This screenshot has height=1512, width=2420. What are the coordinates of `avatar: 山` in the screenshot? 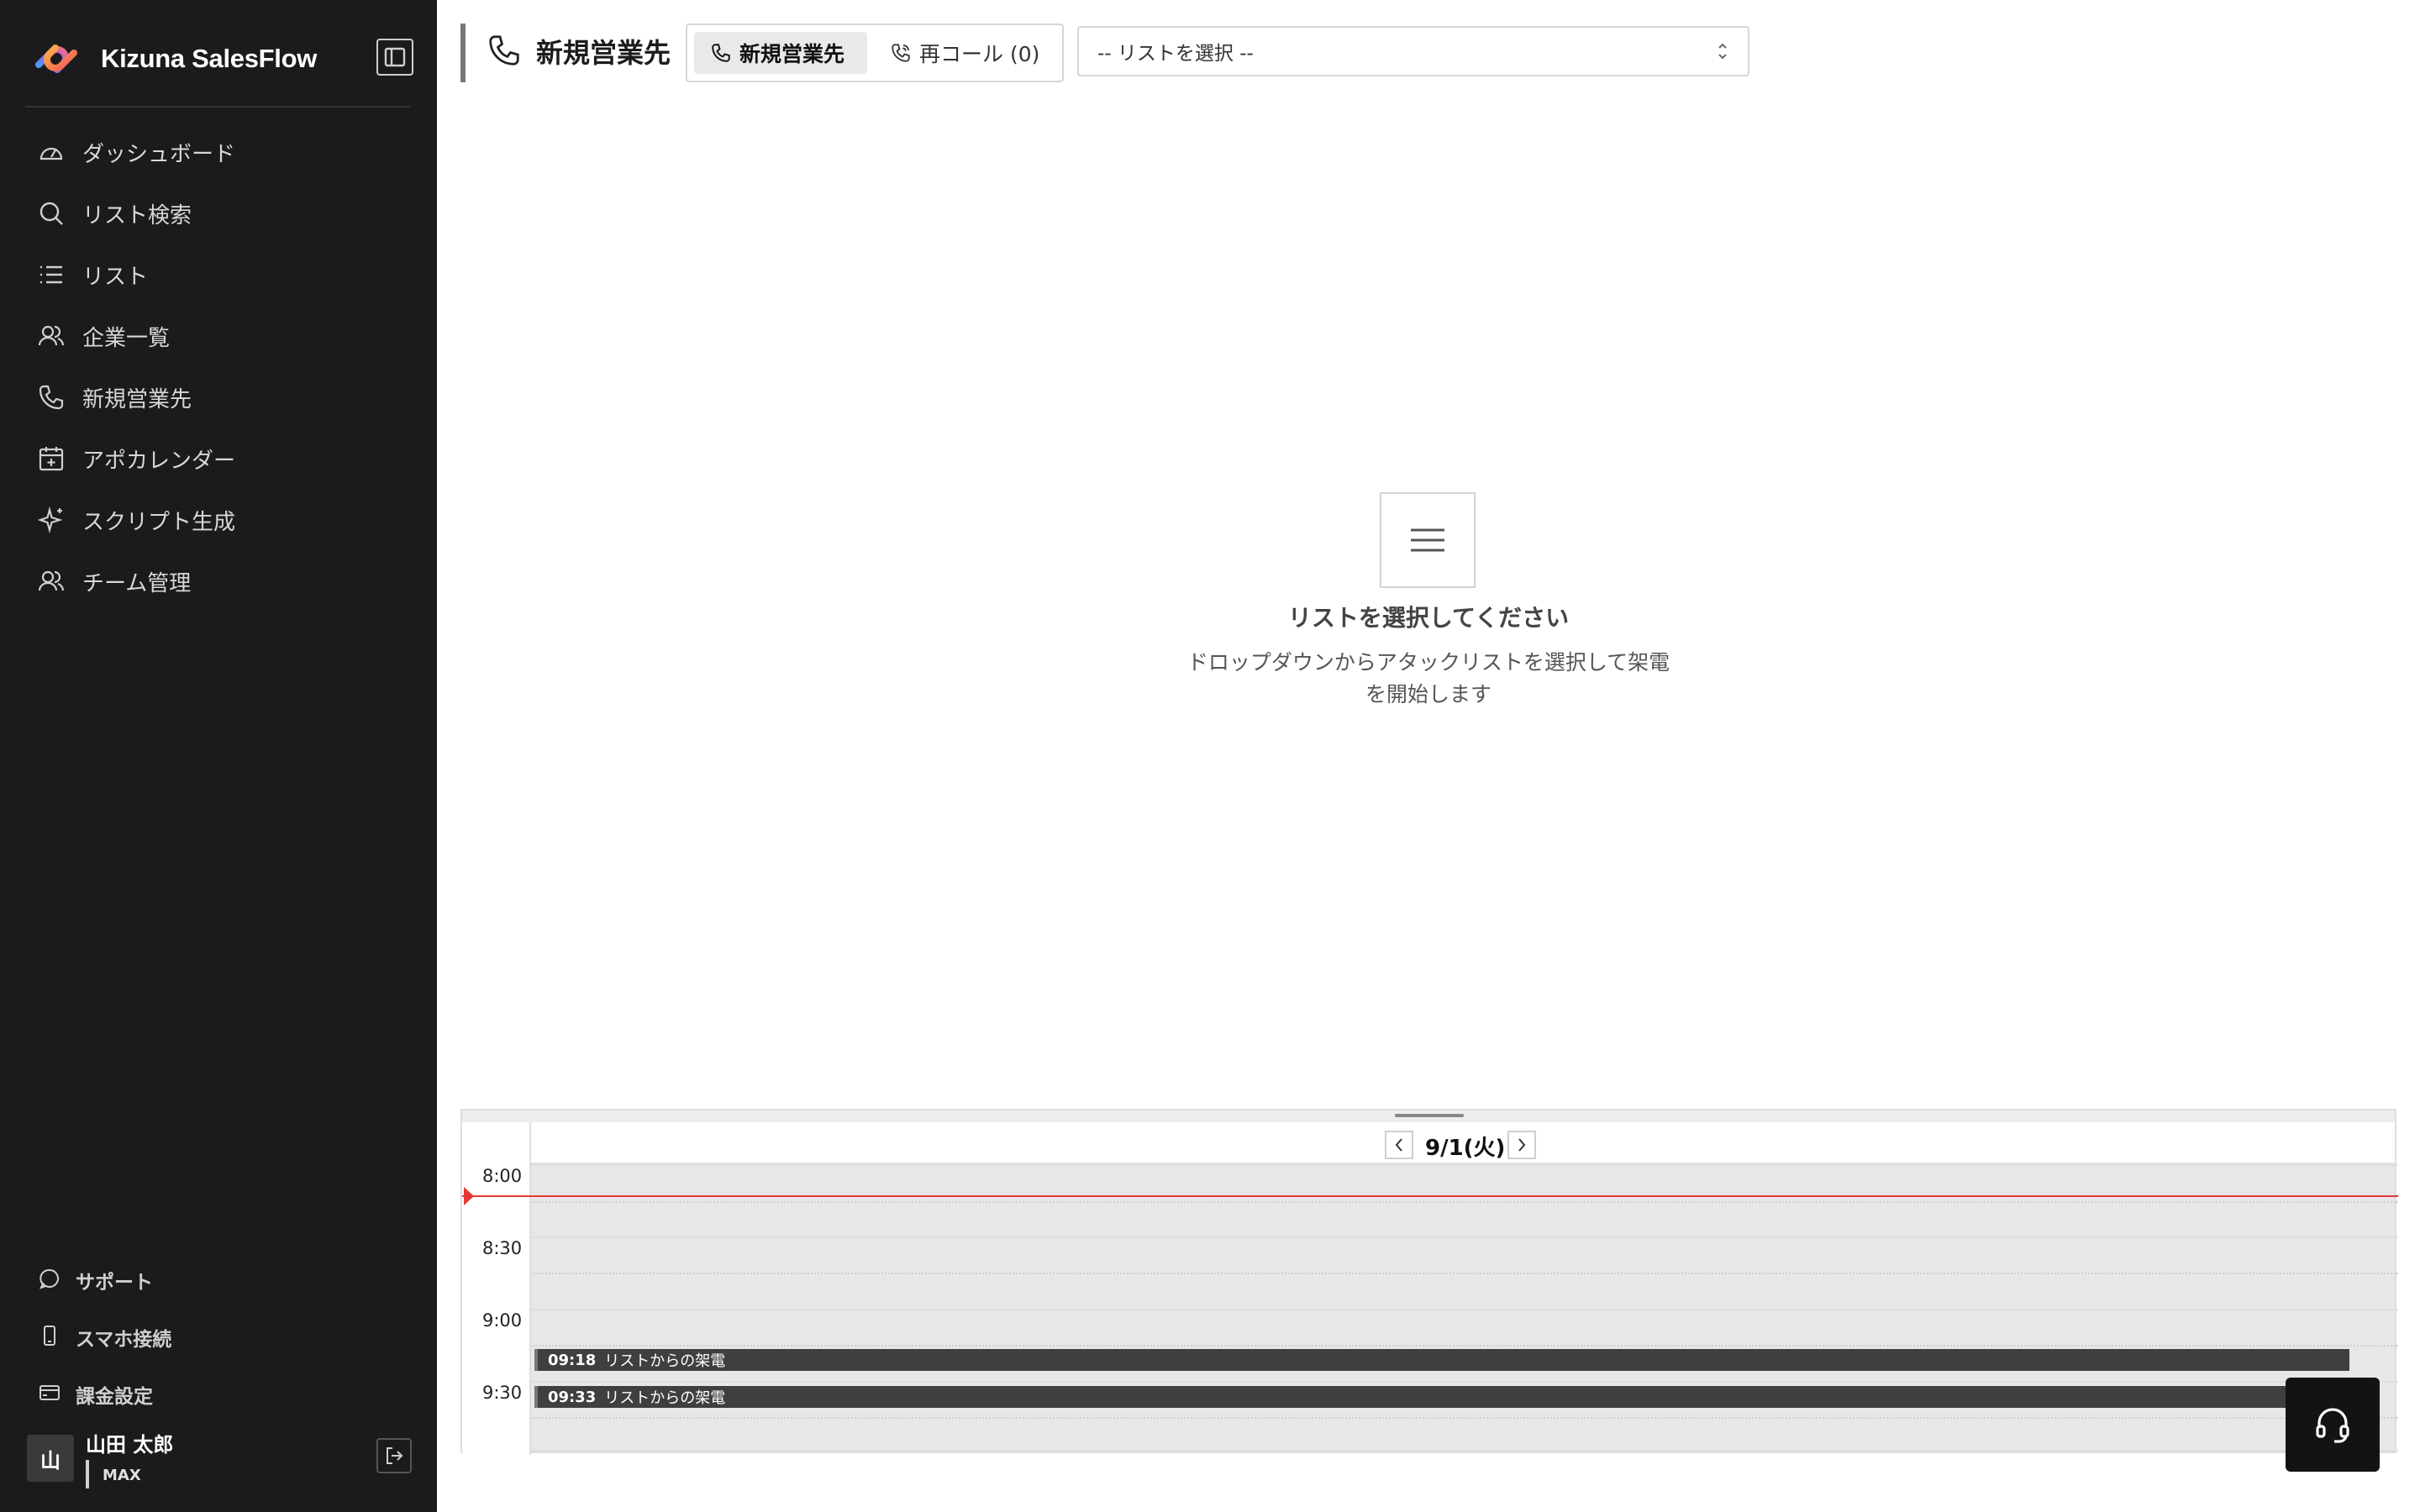 It's located at (51, 1458).